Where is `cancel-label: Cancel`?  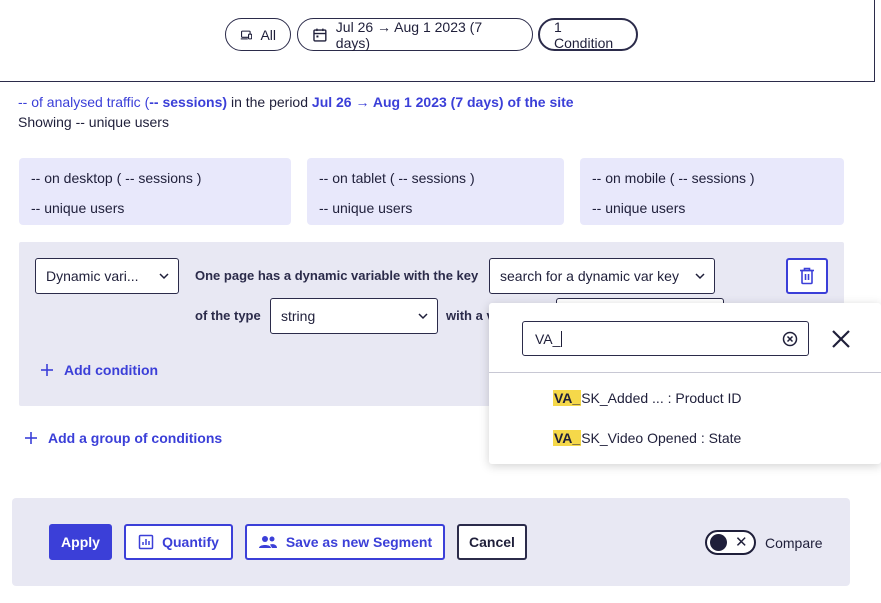 cancel-label: Cancel is located at coordinates (492, 542).